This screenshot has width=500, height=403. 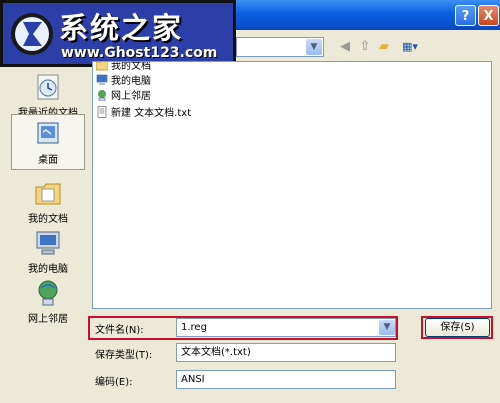 I want to click on filename-label: 文件名(N):, so click(x=119, y=330).